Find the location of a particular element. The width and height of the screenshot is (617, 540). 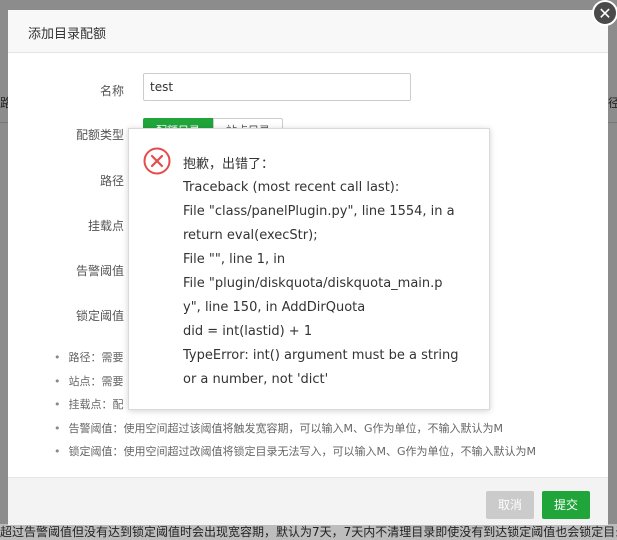

warning-threshold-label: 告警阈值 is located at coordinates (99, 271).